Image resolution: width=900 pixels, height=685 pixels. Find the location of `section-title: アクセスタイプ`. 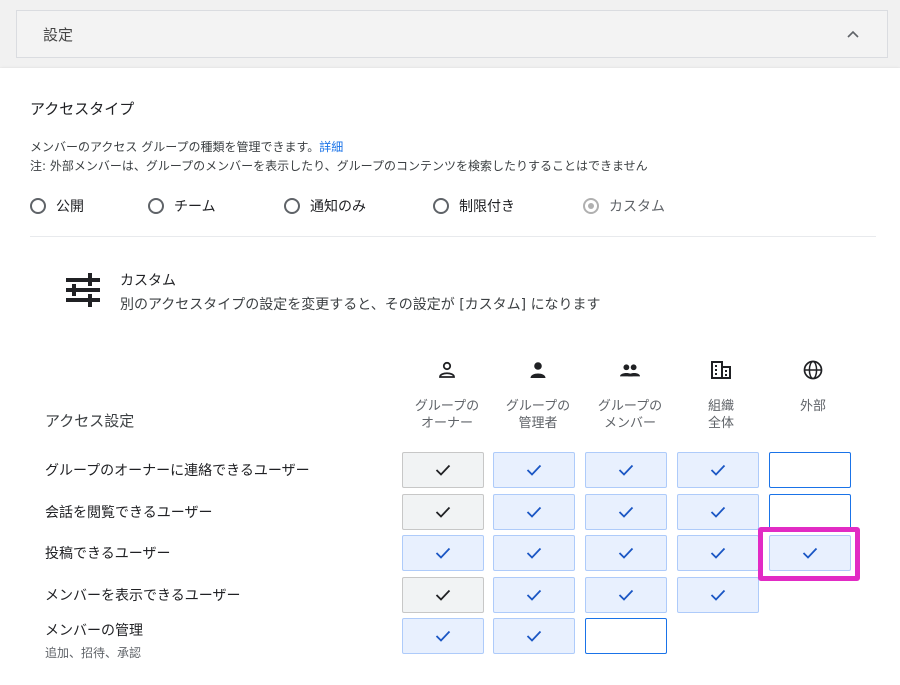

section-title: アクセスタイプ is located at coordinates (82, 109).